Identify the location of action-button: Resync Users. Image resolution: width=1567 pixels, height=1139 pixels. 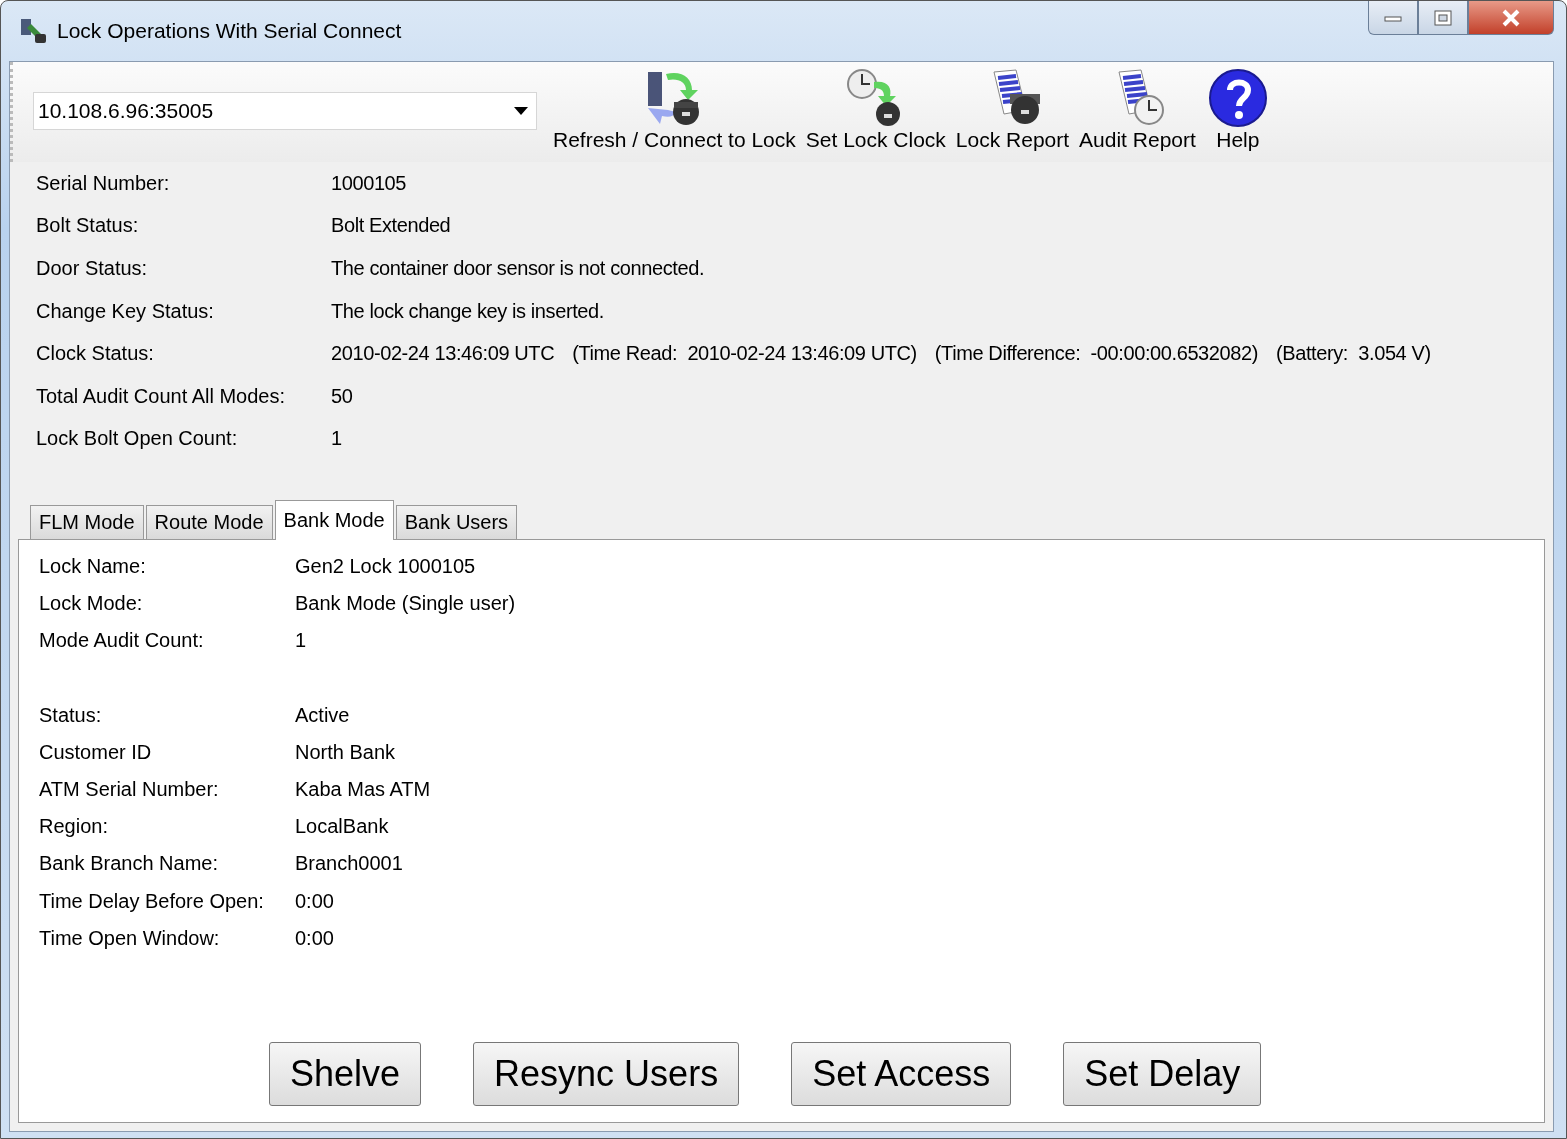
(606, 1074).